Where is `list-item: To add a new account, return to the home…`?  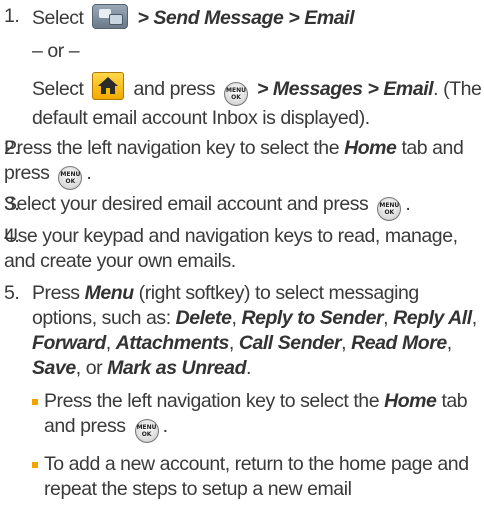 list-item: To add a new account, return to the home… is located at coordinates (257, 477).